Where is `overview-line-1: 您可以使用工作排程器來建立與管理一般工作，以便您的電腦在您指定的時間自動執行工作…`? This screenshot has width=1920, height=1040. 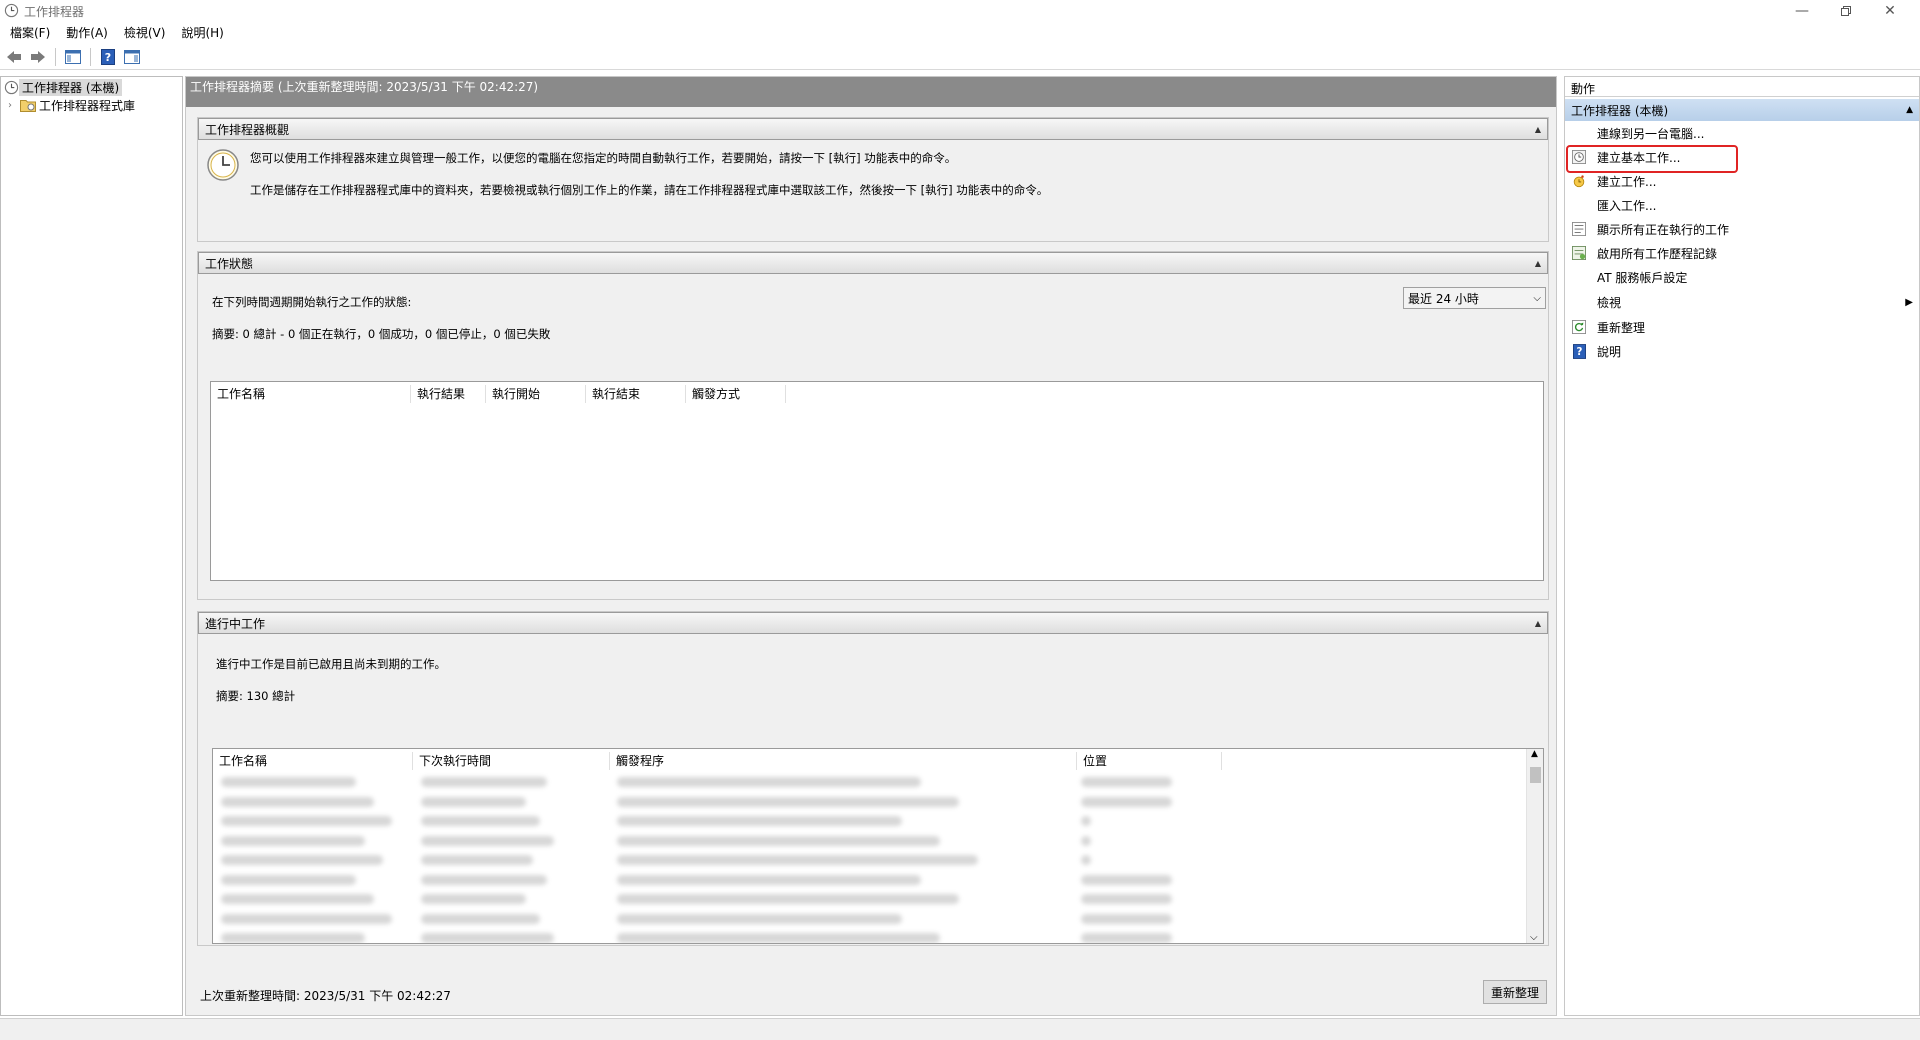 overview-line-1: 您可以使用工作排程器來建立與管理一般工作，以便您的電腦在您指定的時間自動執行工作… is located at coordinates (603, 158).